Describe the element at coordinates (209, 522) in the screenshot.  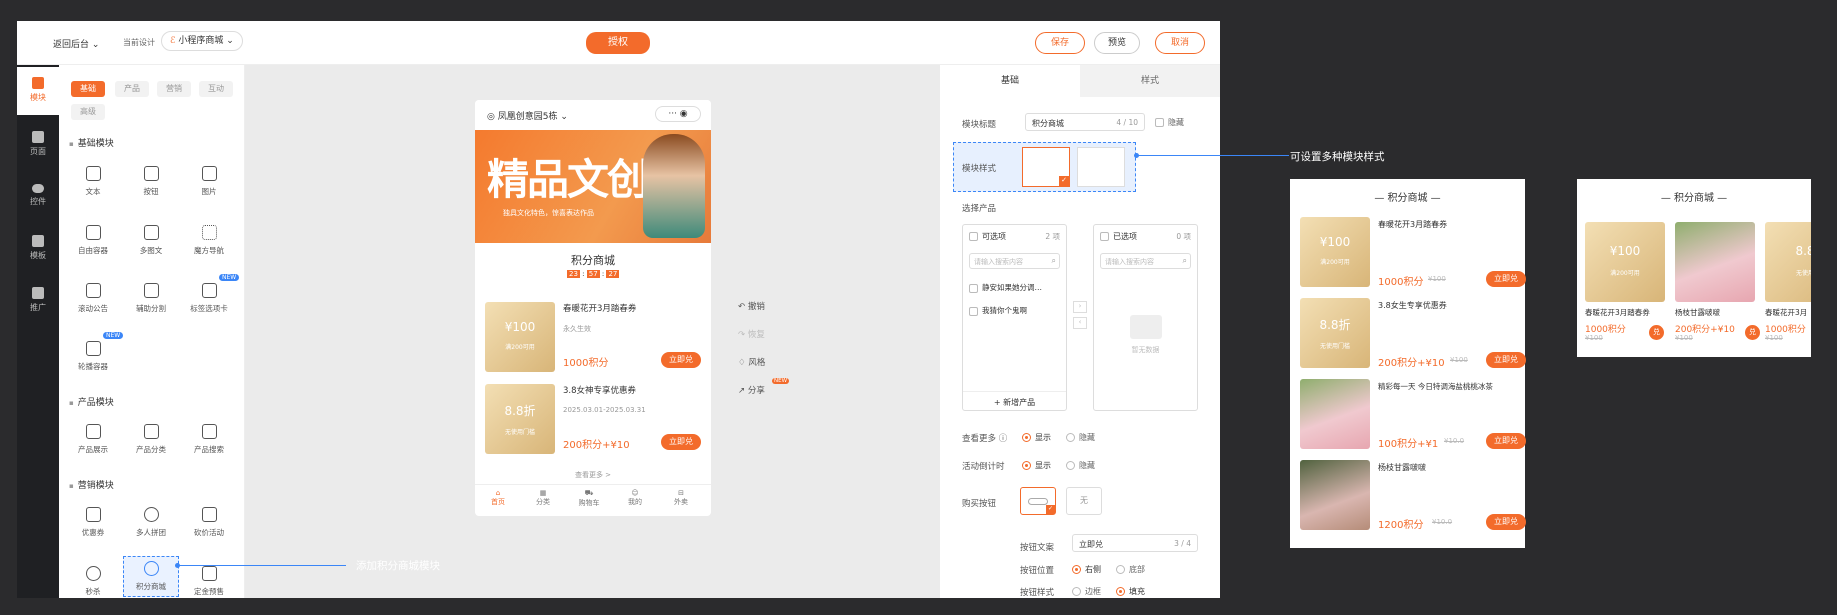
I see `component-bargain: 砍价活动` at that location.